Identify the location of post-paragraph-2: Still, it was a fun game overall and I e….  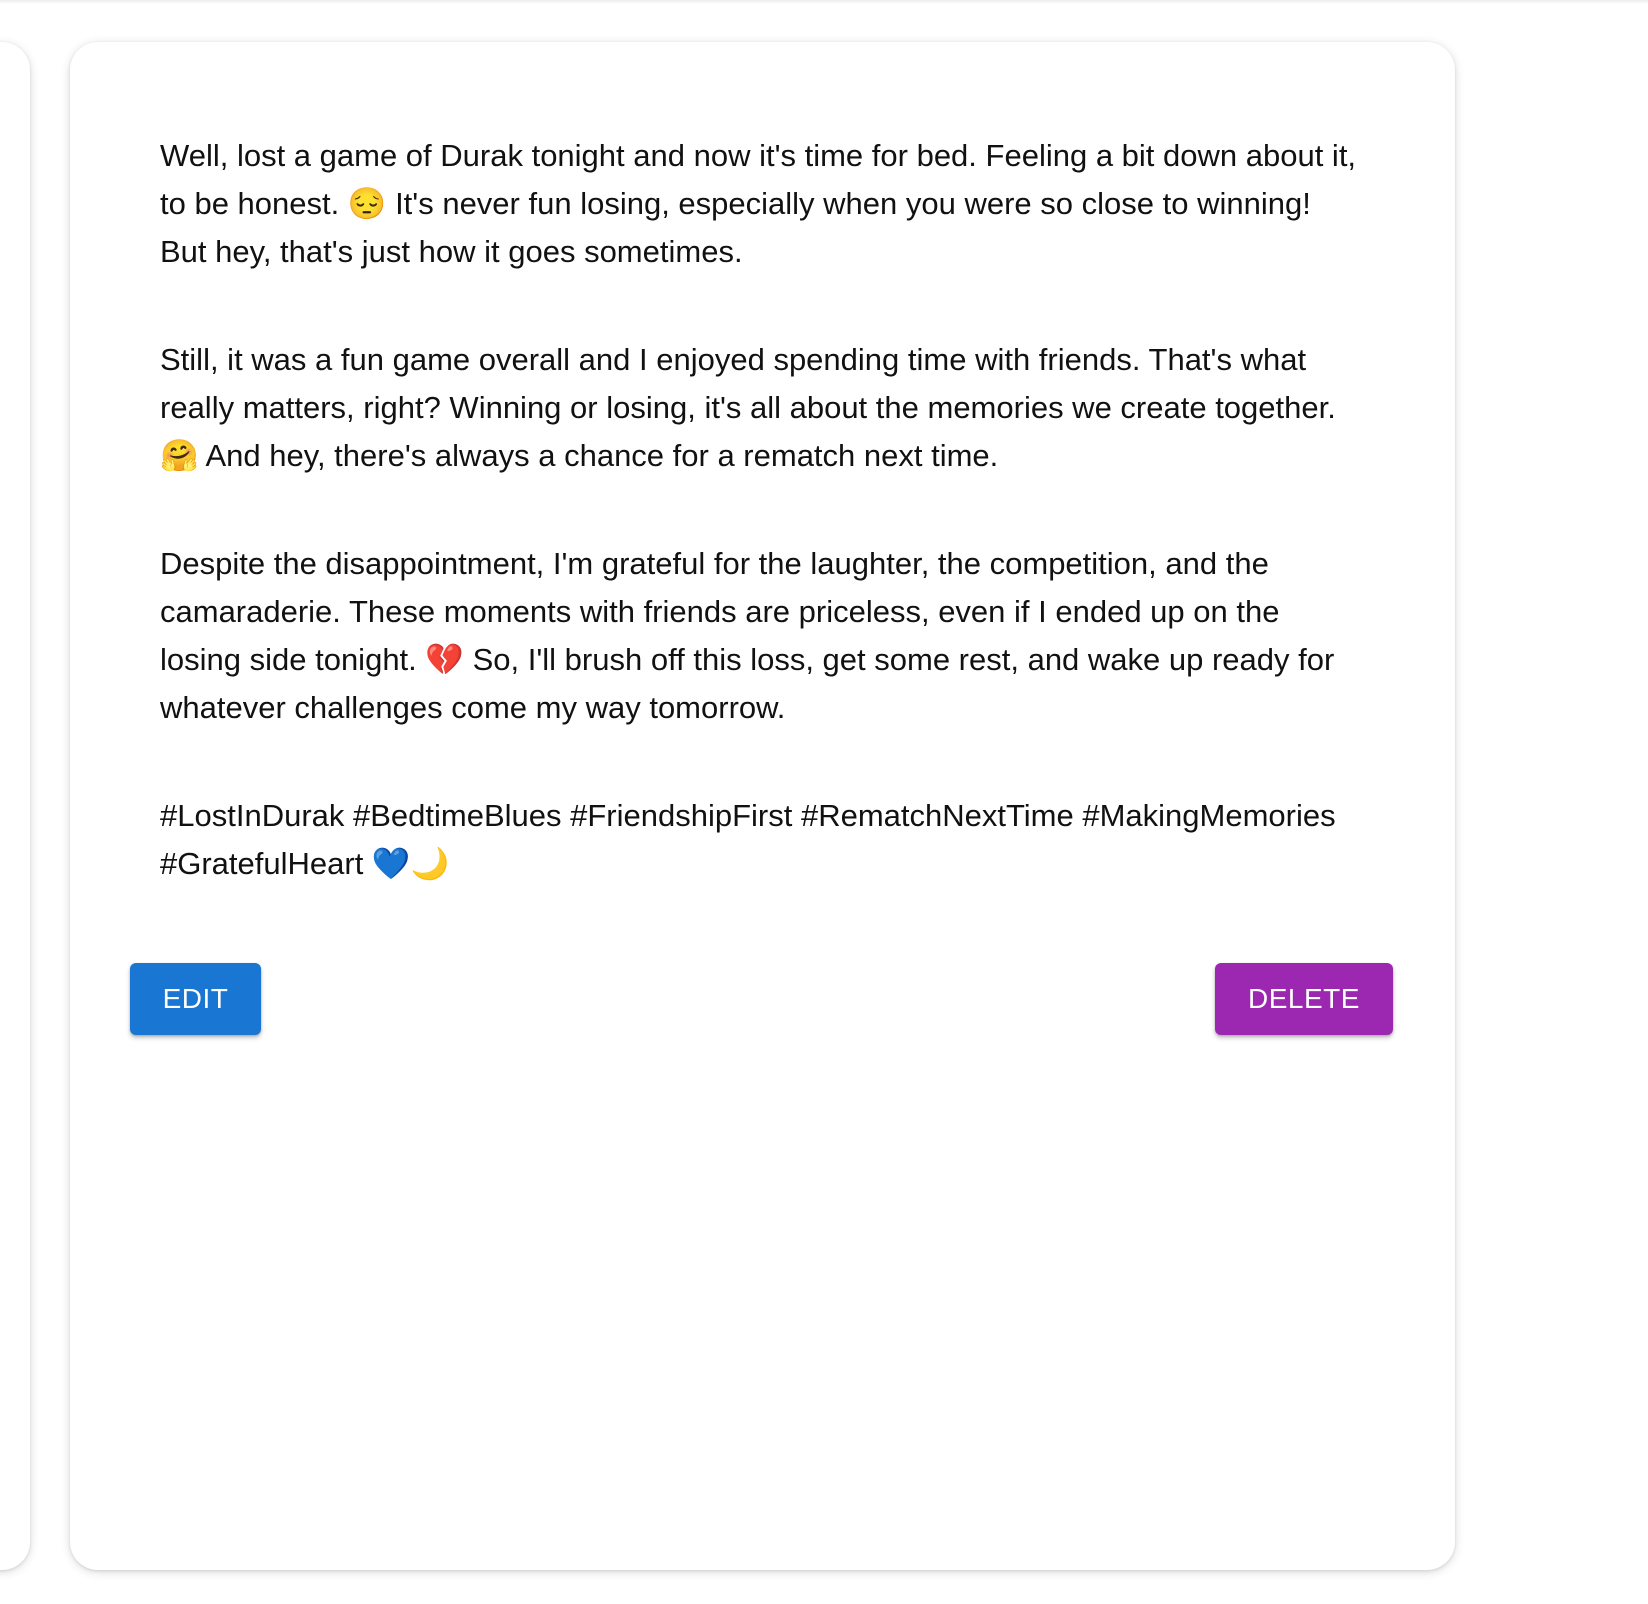
(748, 407).